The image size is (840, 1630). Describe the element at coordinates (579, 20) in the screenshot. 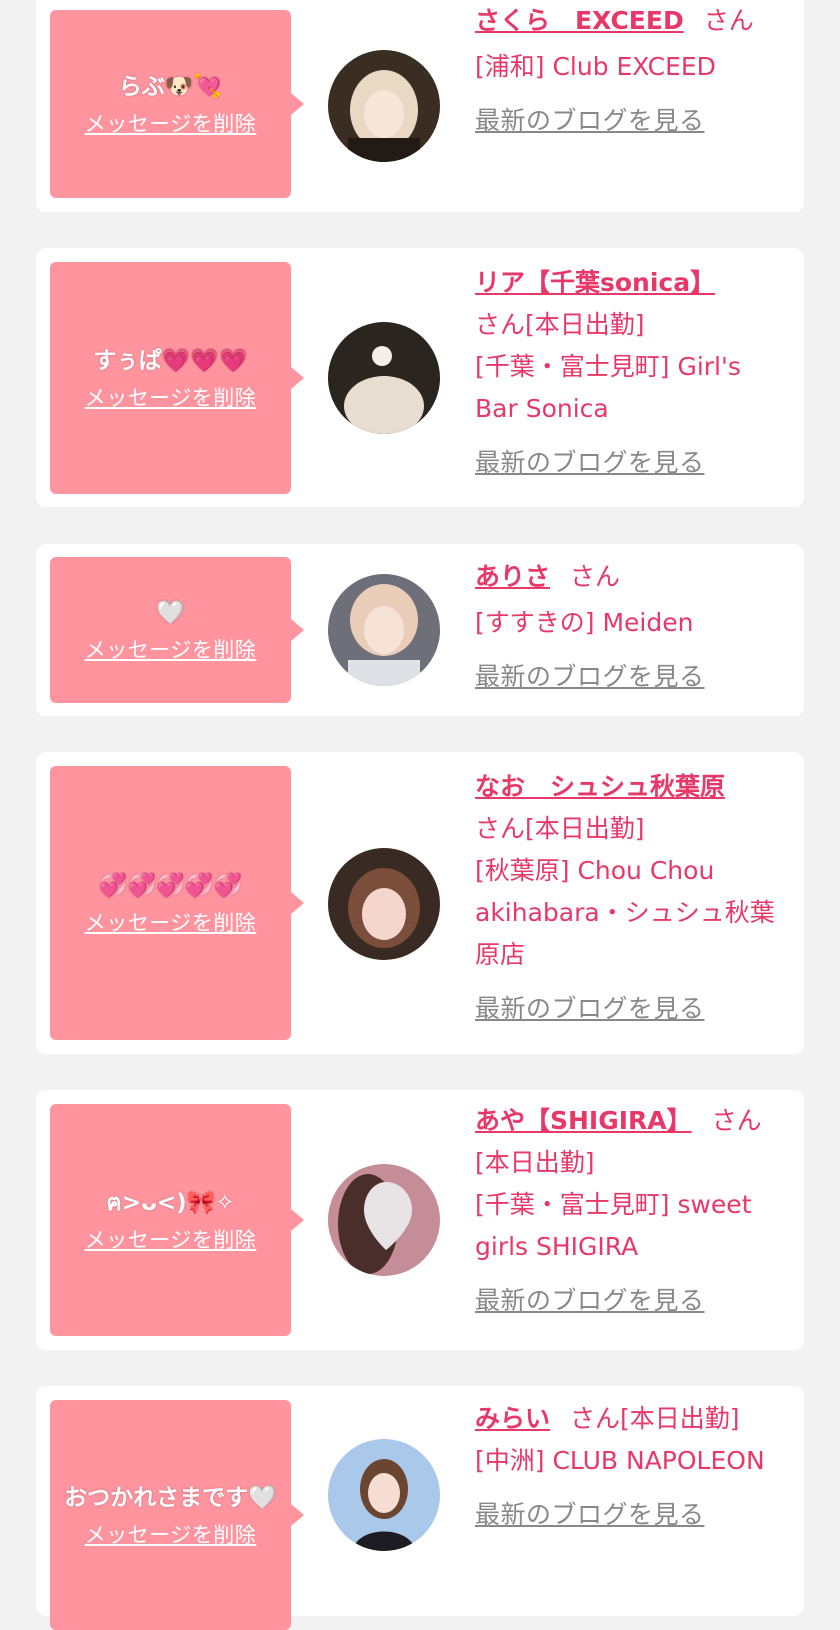

I see `cast-name-link: さくら EXCEED` at that location.